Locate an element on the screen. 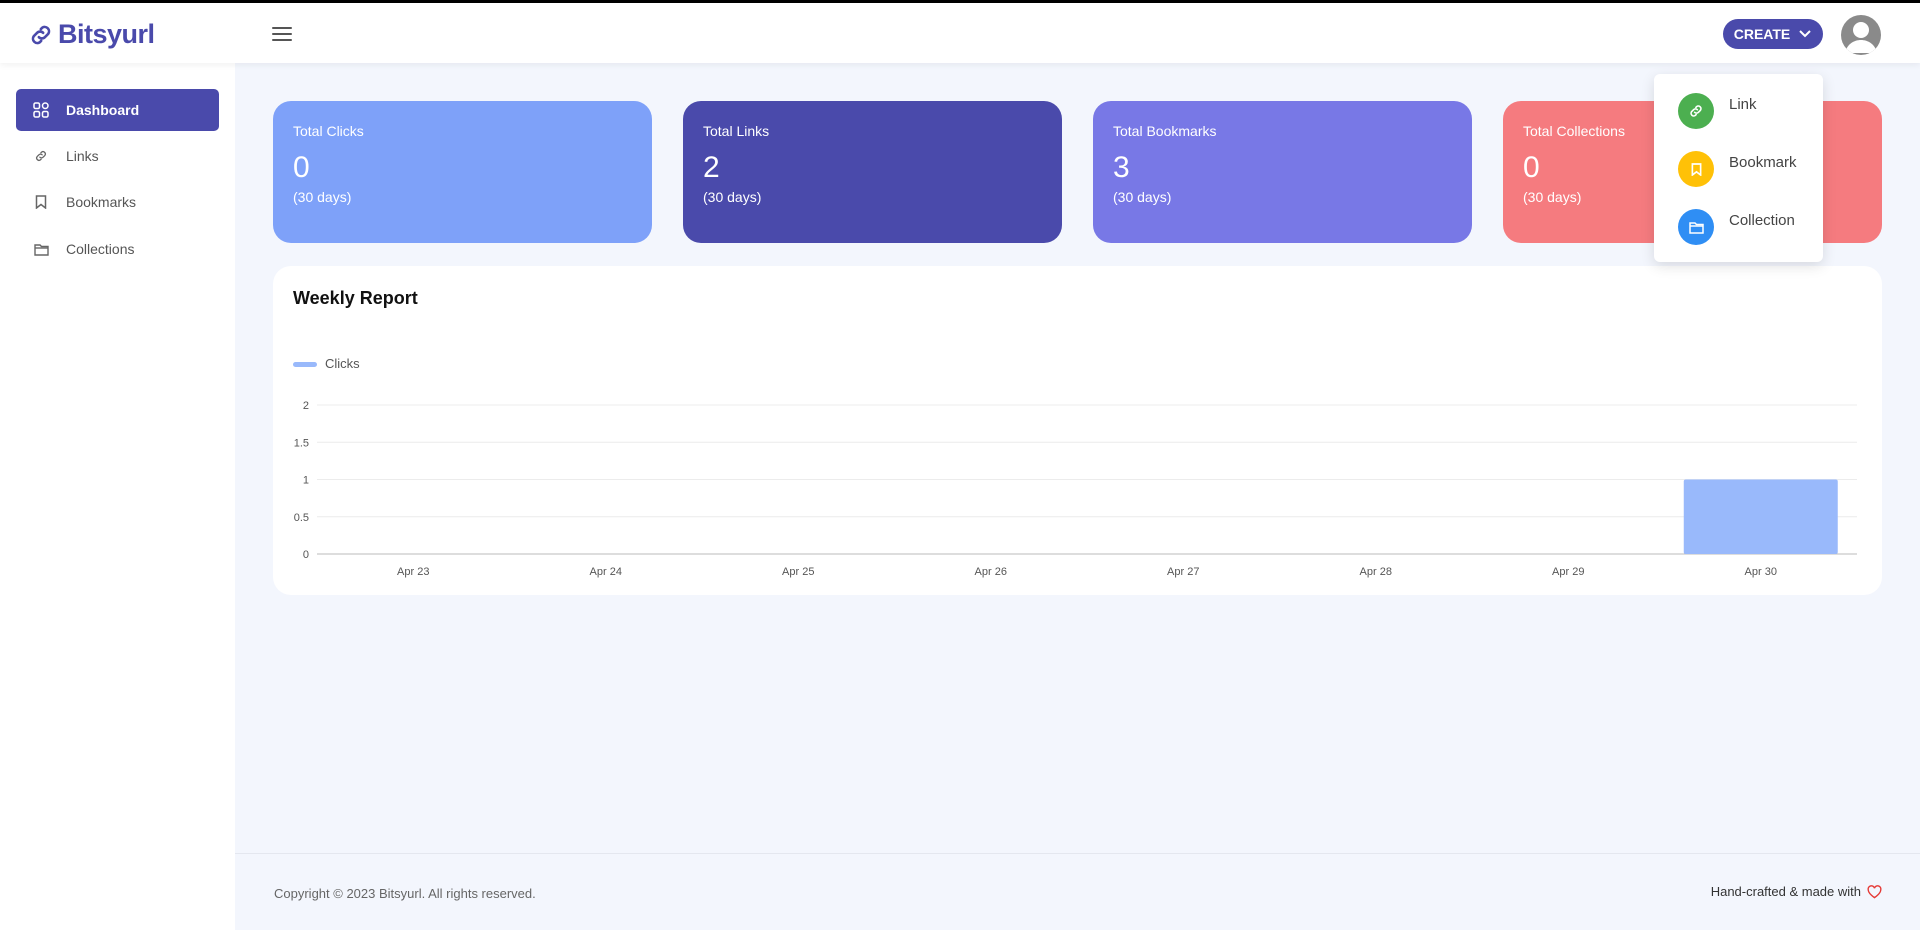 The image size is (1920, 930). sidebar: Dashboard Links Bookmarks Collections is located at coordinates (117, 496).